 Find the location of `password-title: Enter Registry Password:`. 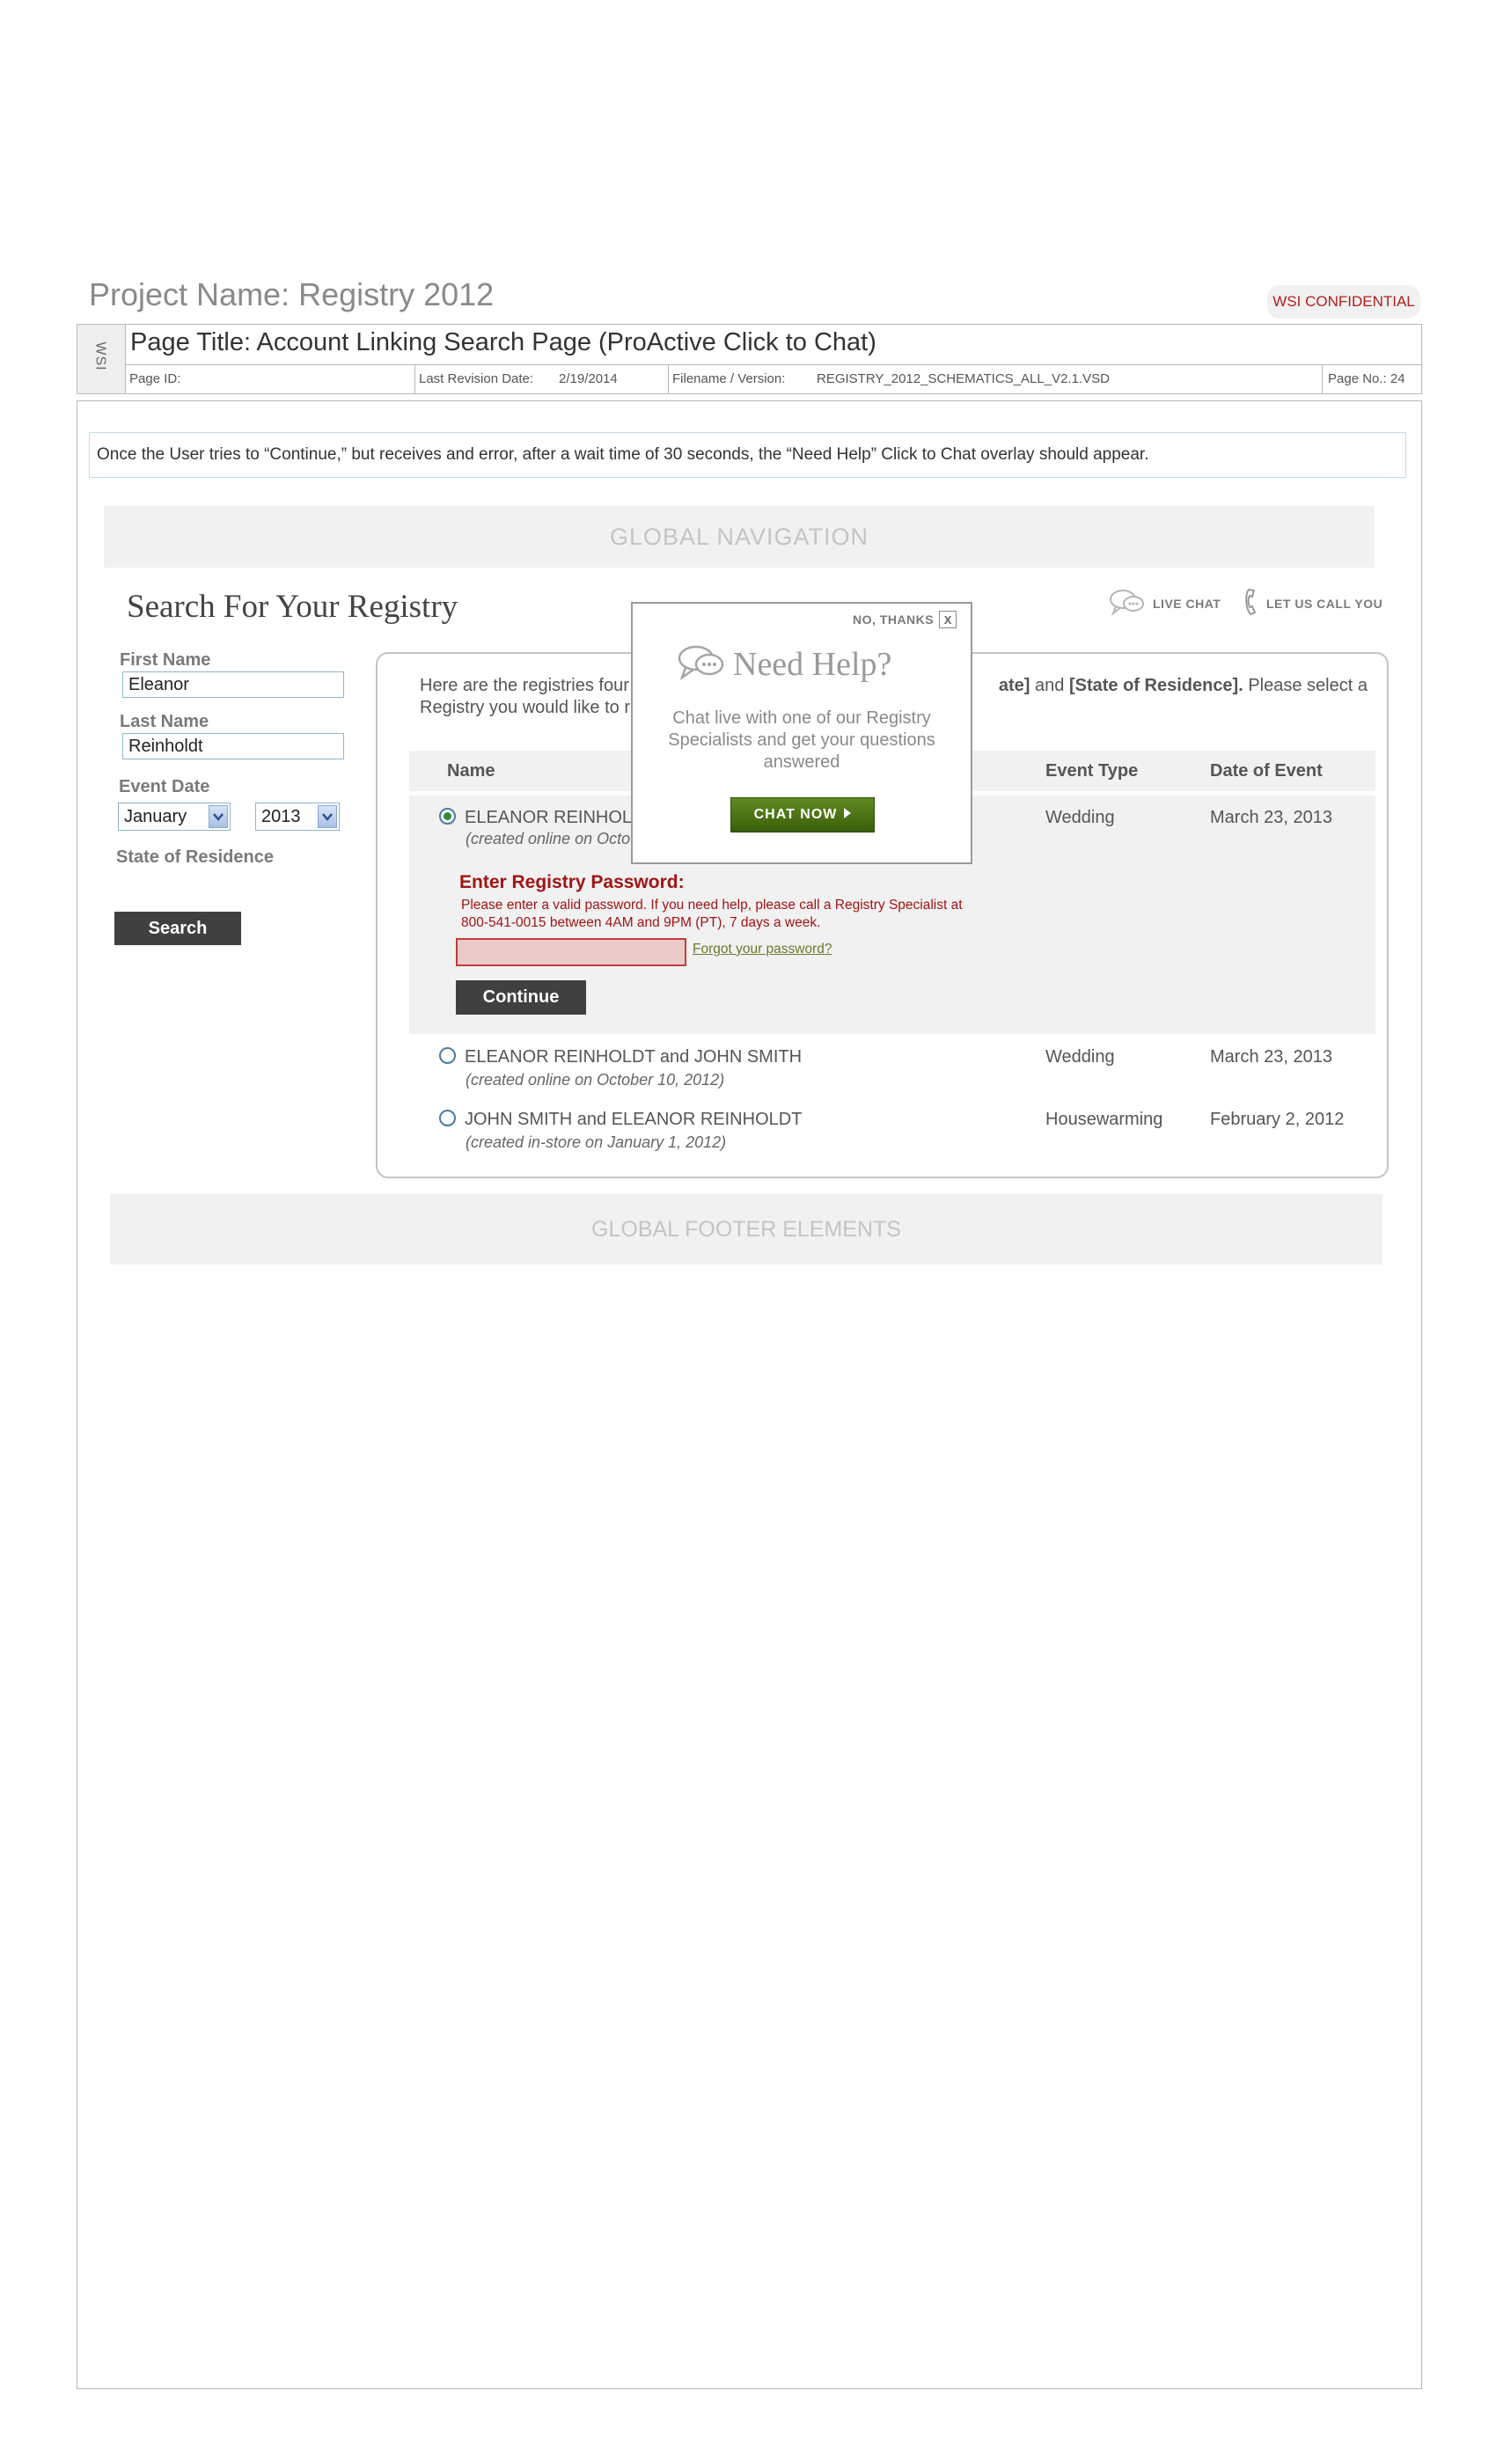

password-title: Enter Registry Password: is located at coordinates (572, 882).